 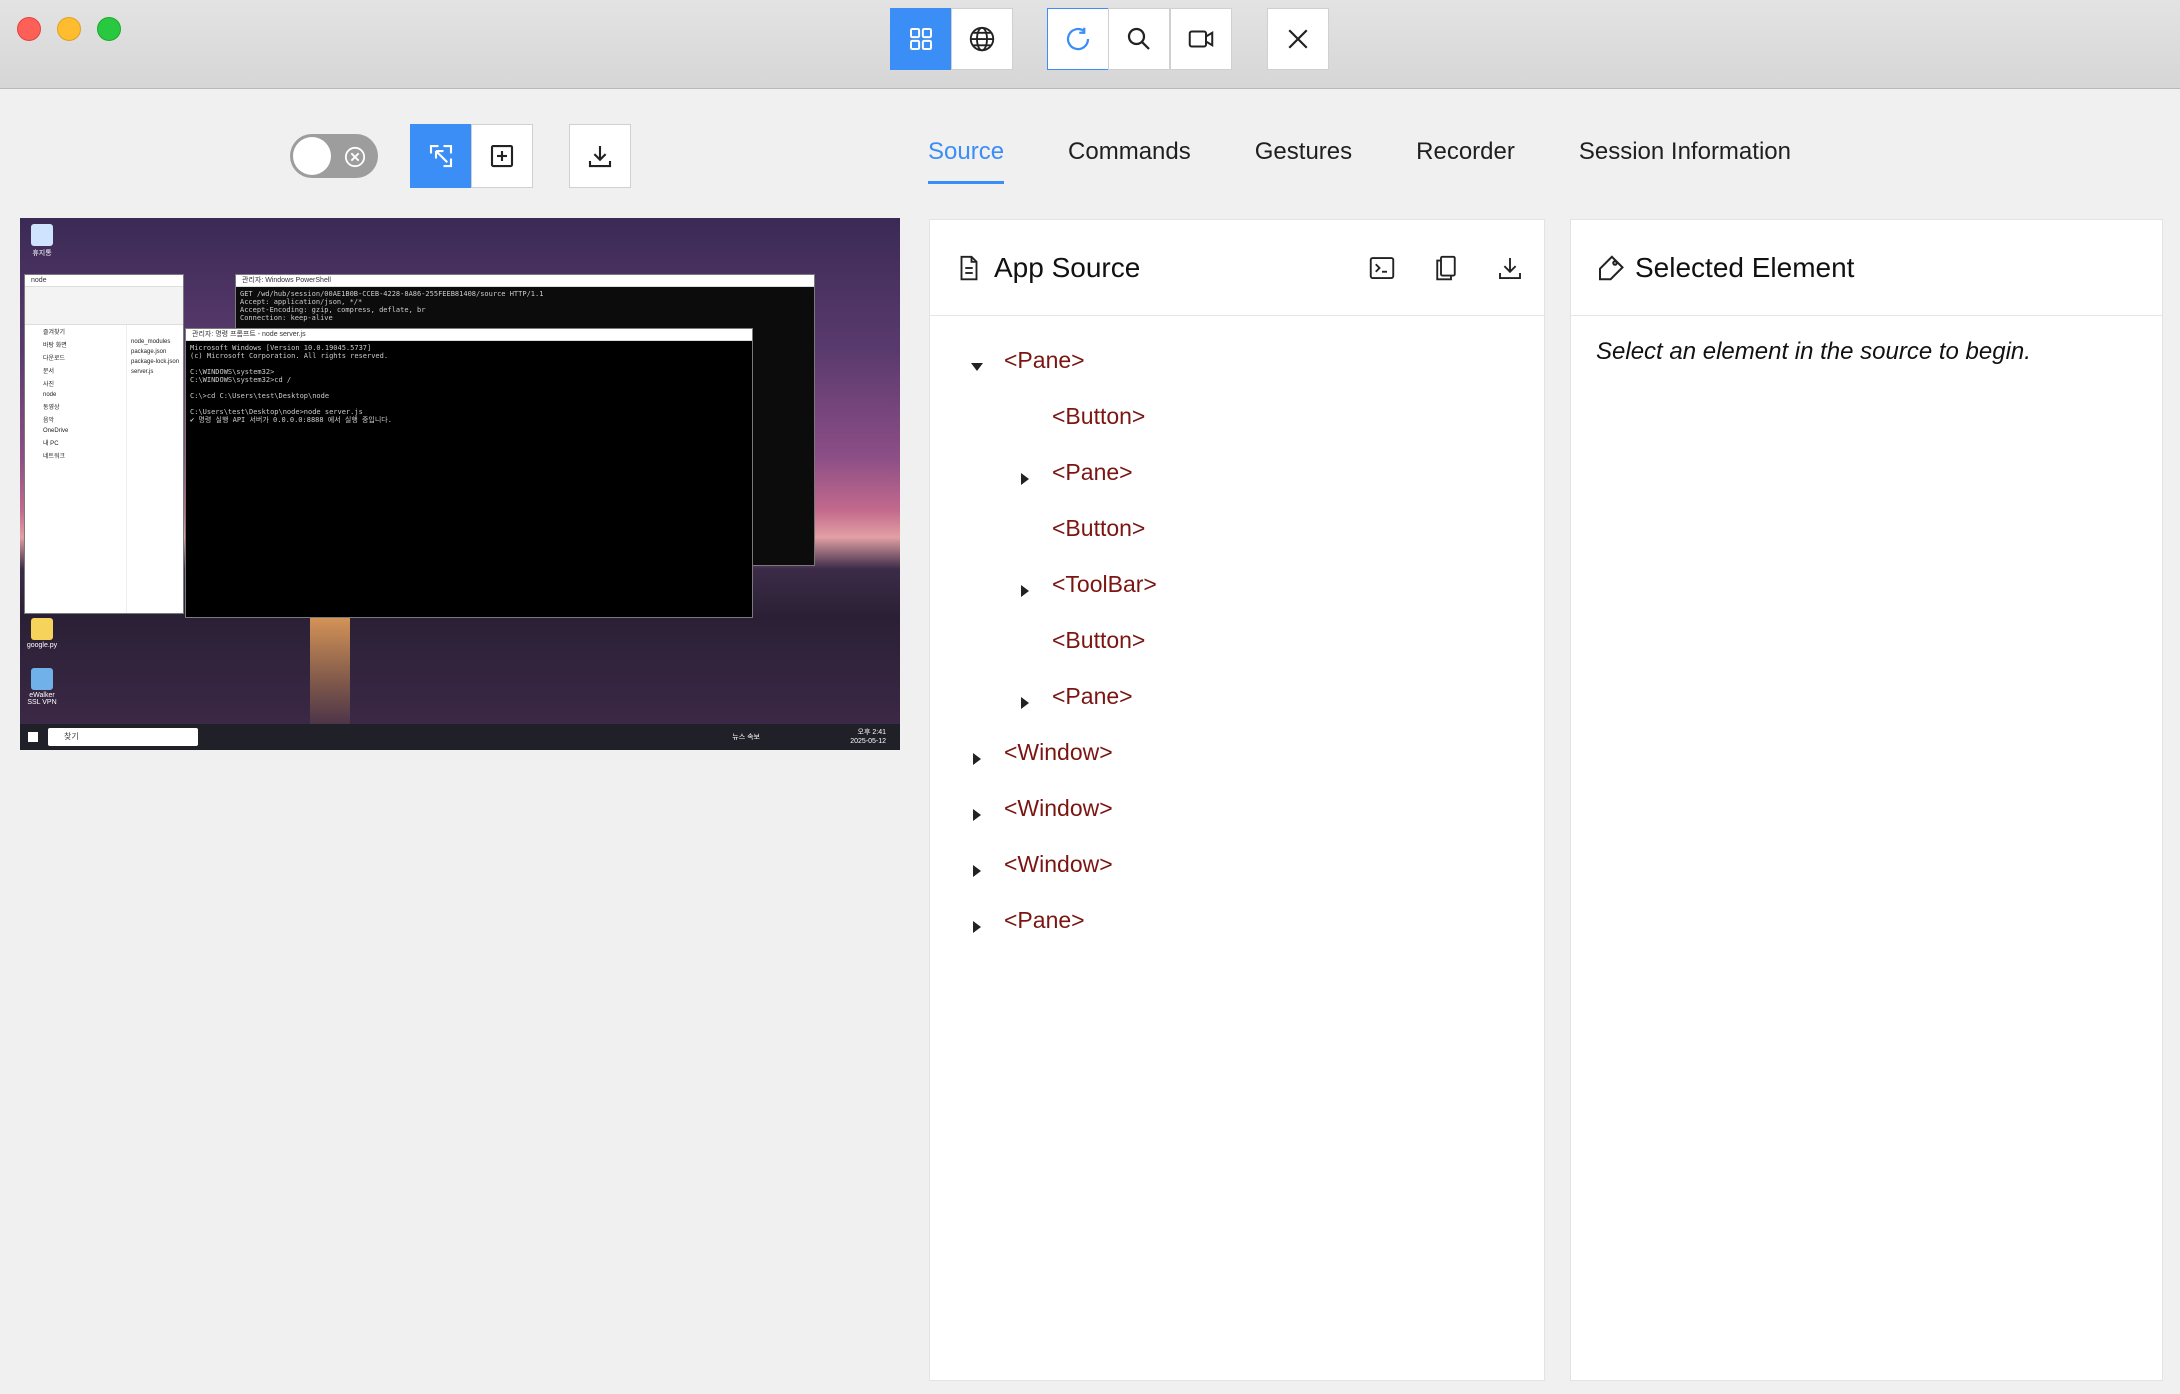 I want to click on cmd-title: 관리자: 명령 프롬프트 - node server.js, so click(x=469, y=335).